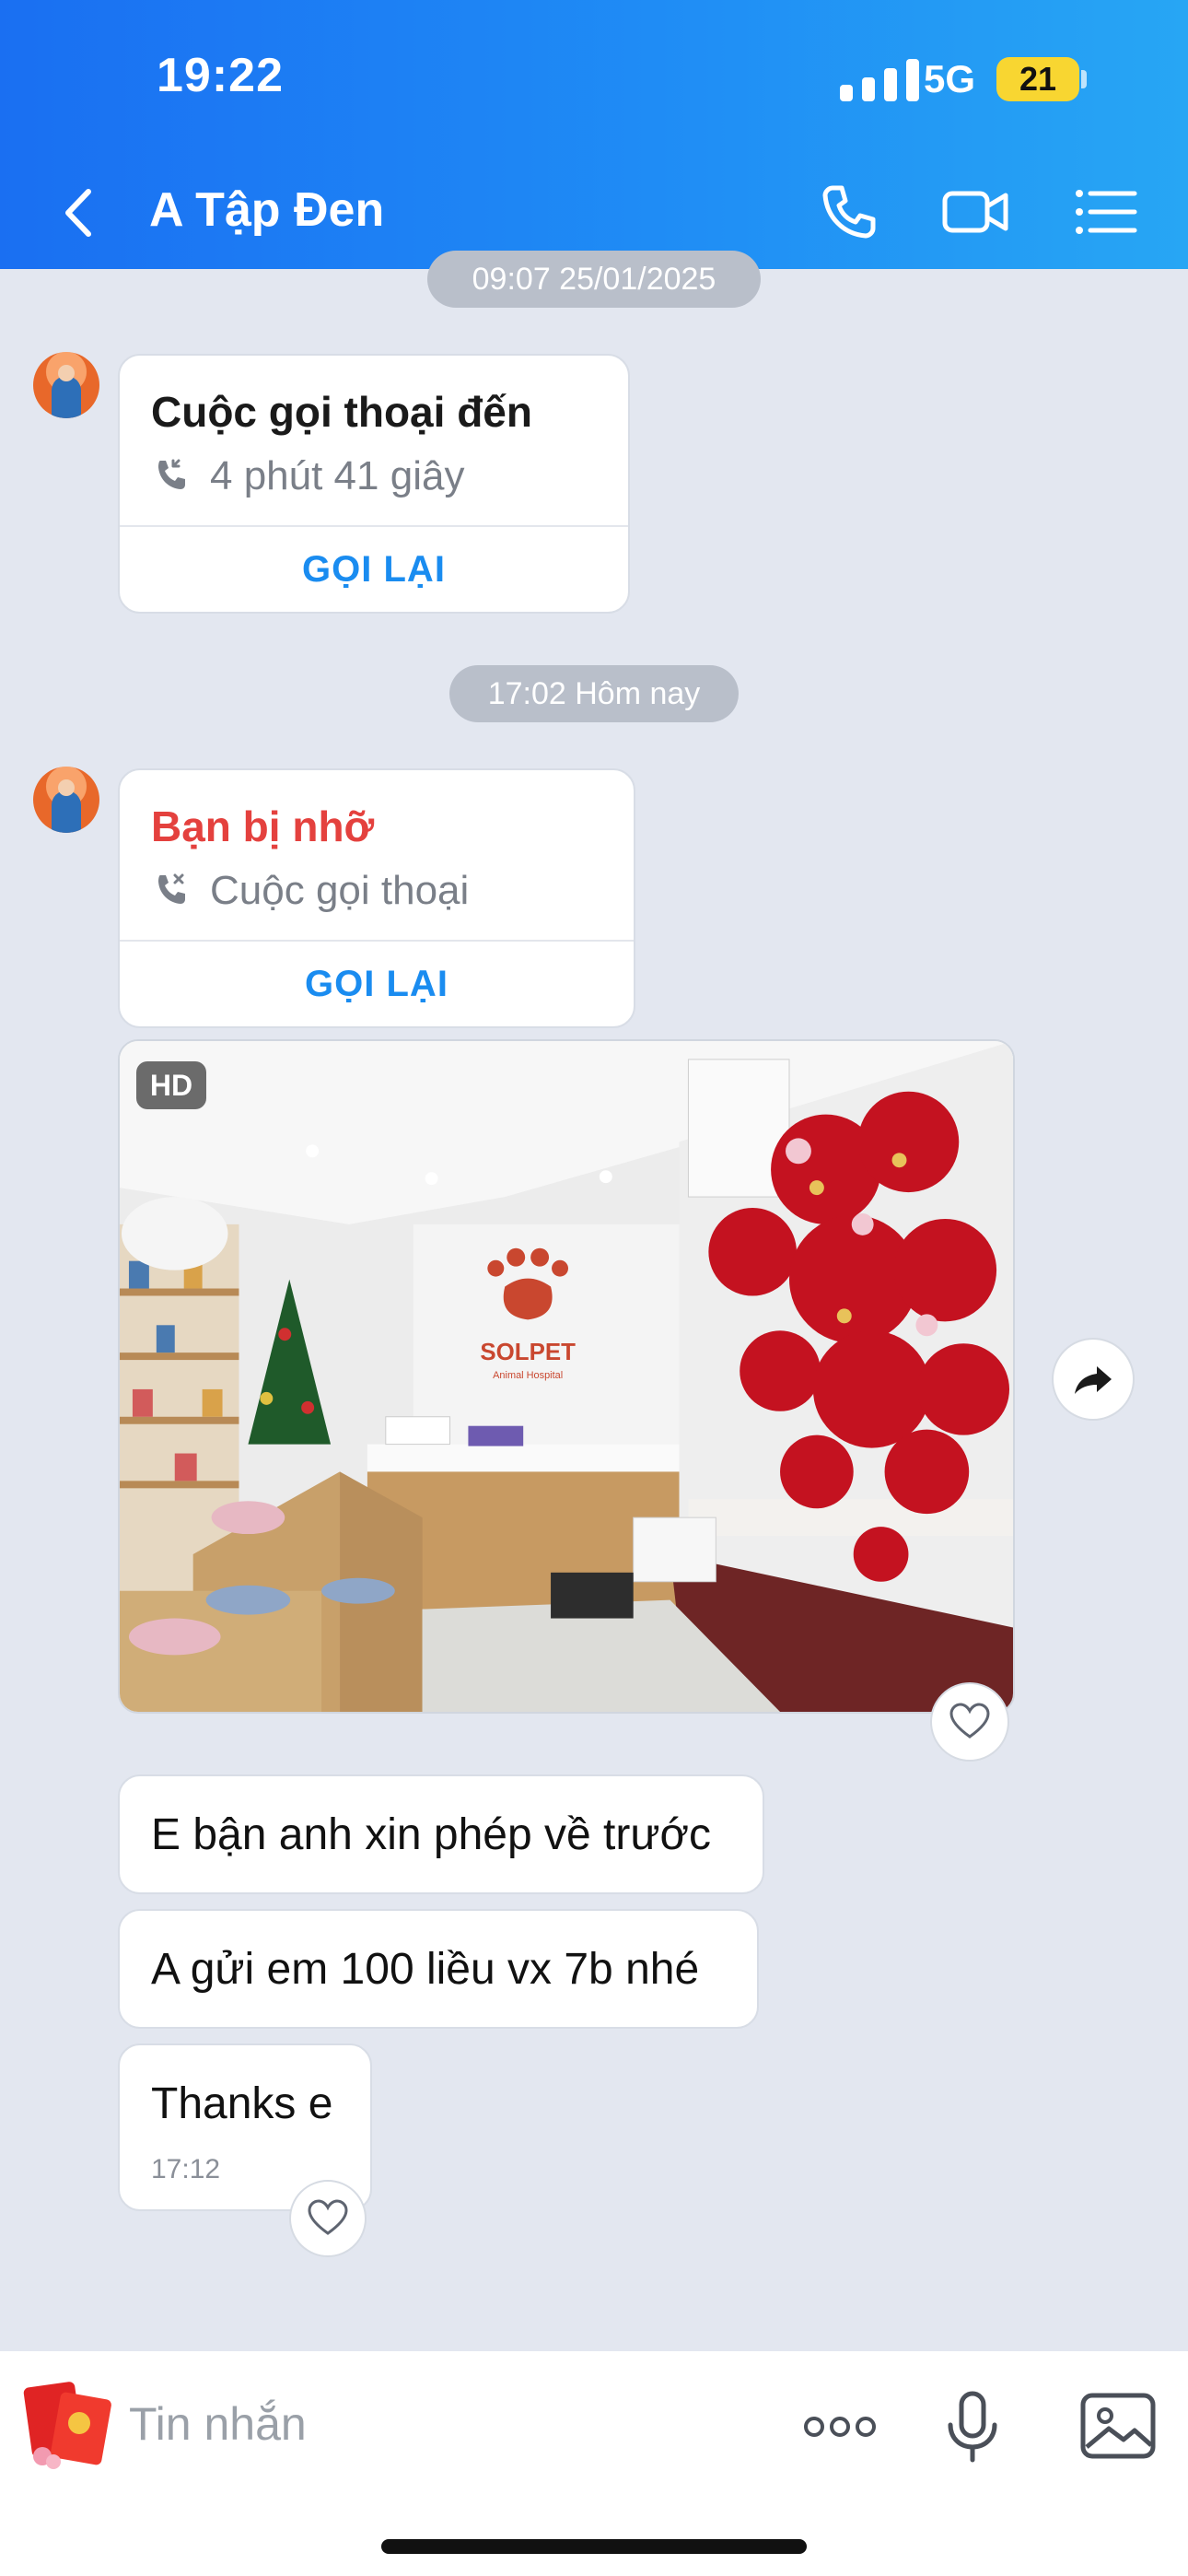 This screenshot has width=1188, height=2576. What do you see at coordinates (266, 210) in the screenshot?
I see `chat-title: A Tập Đen` at bounding box center [266, 210].